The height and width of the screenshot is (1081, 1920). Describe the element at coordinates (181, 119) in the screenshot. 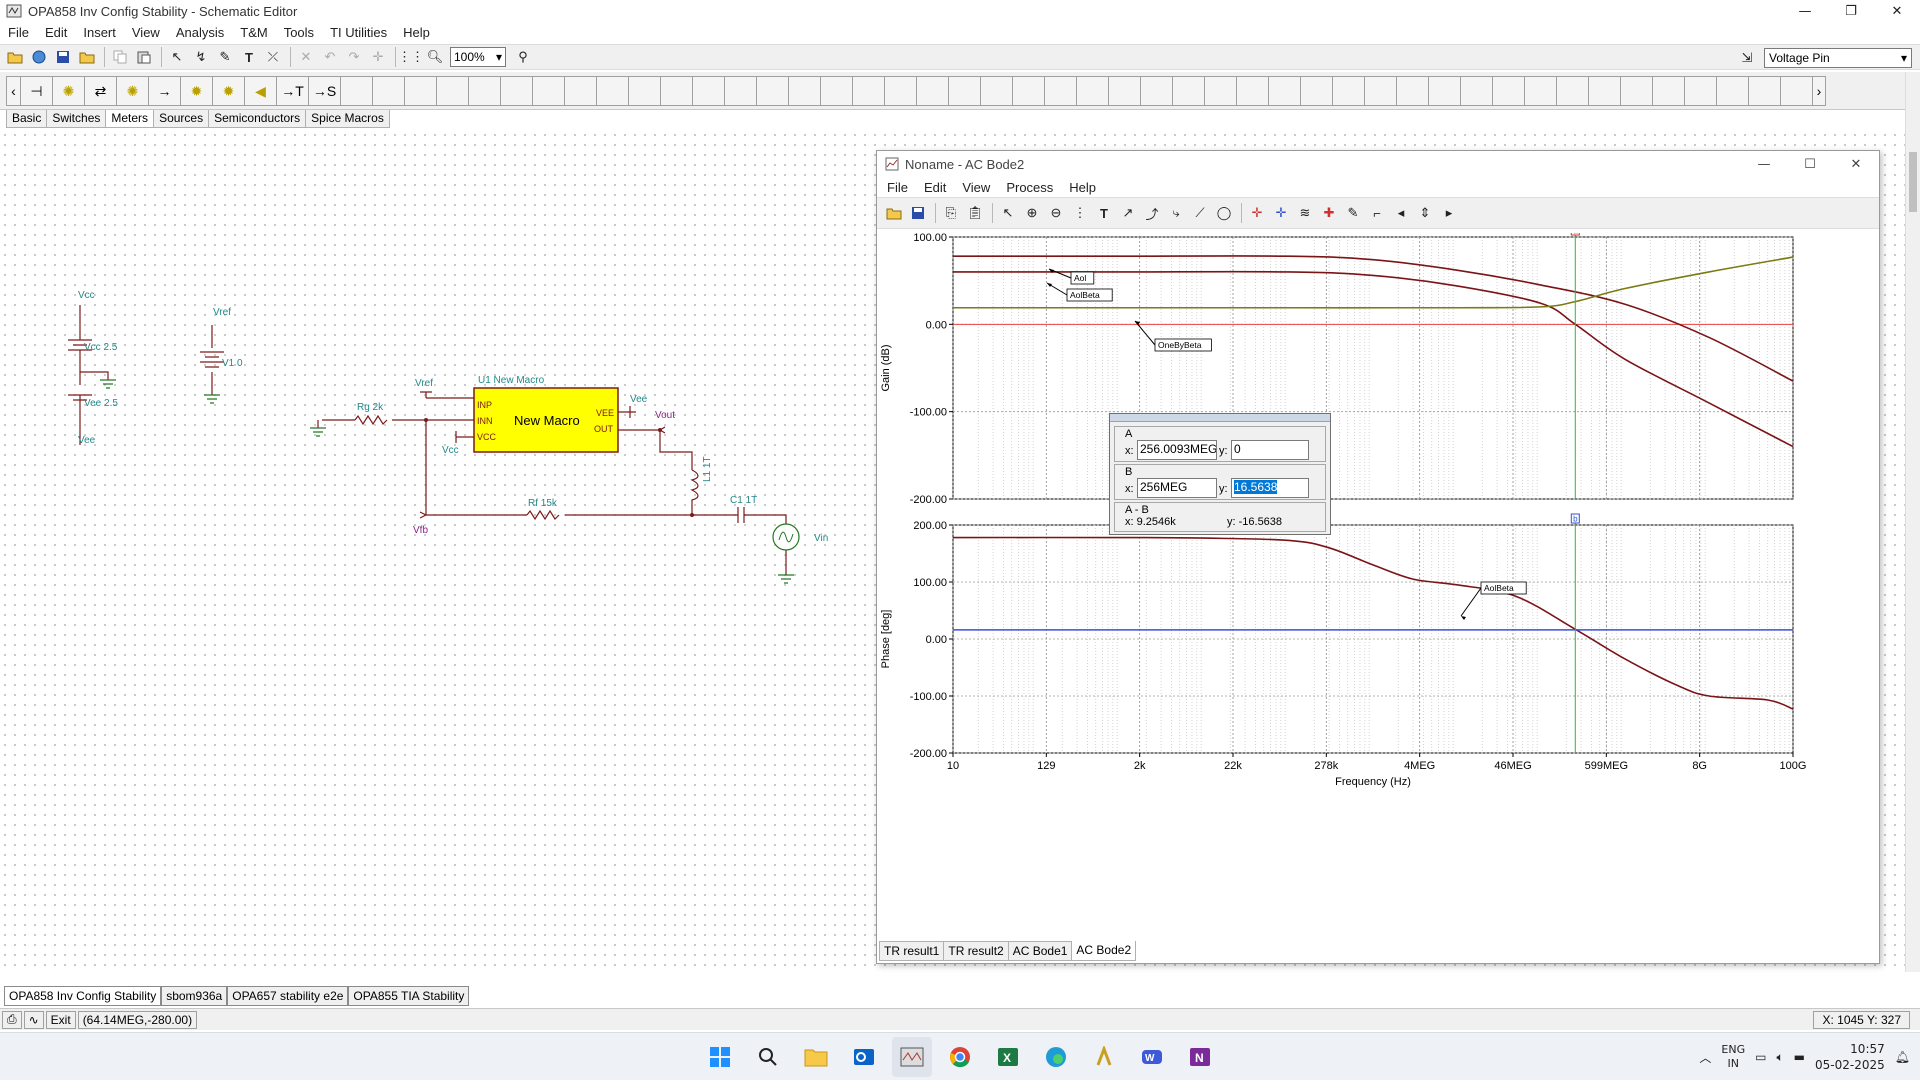

I see `tab-sources: Sources` at that location.